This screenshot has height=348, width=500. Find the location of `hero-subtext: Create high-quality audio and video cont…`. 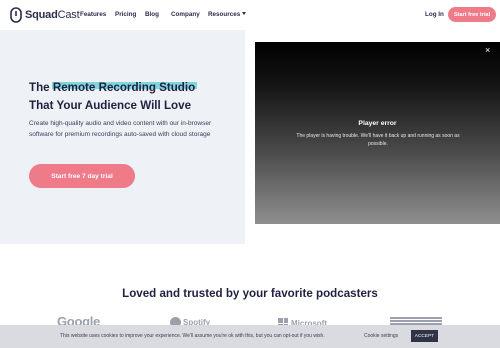

hero-subtext: Create high-quality audio and video cont… is located at coordinates (120, 129).